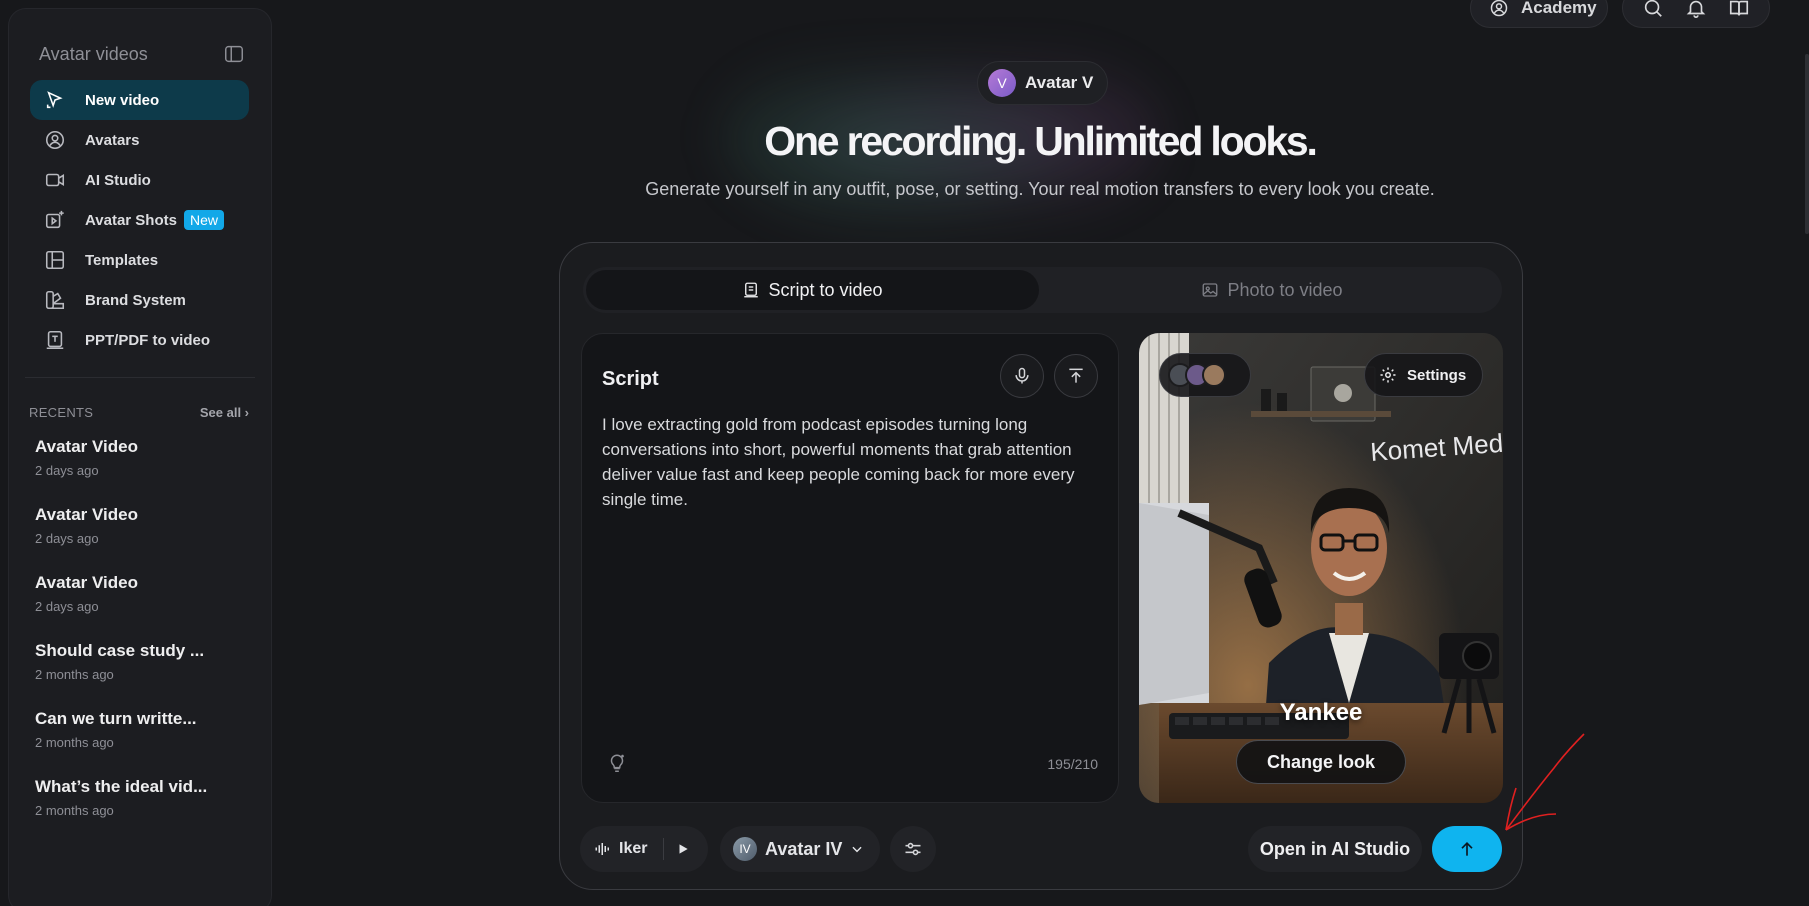 The width and height of the screenshot is (1809, 906). Describe the element at coordinates (140, 377) in the screenshot. I see `sidebar-divider` at that location.